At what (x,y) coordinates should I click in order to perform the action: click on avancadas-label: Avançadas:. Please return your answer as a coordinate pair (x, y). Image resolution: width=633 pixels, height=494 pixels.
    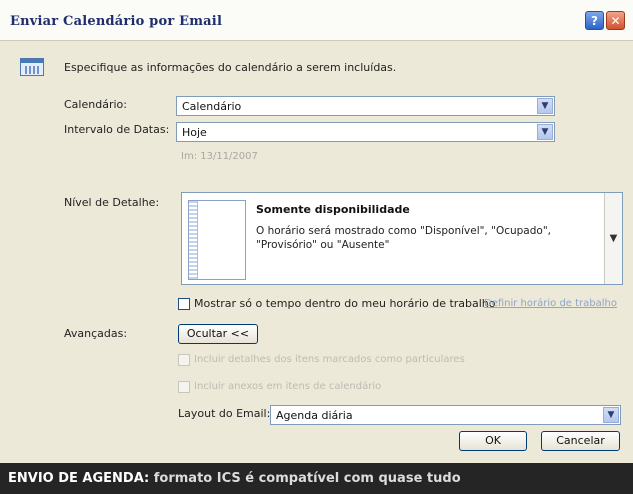
    Looking at the image, I should click on (96, 333).